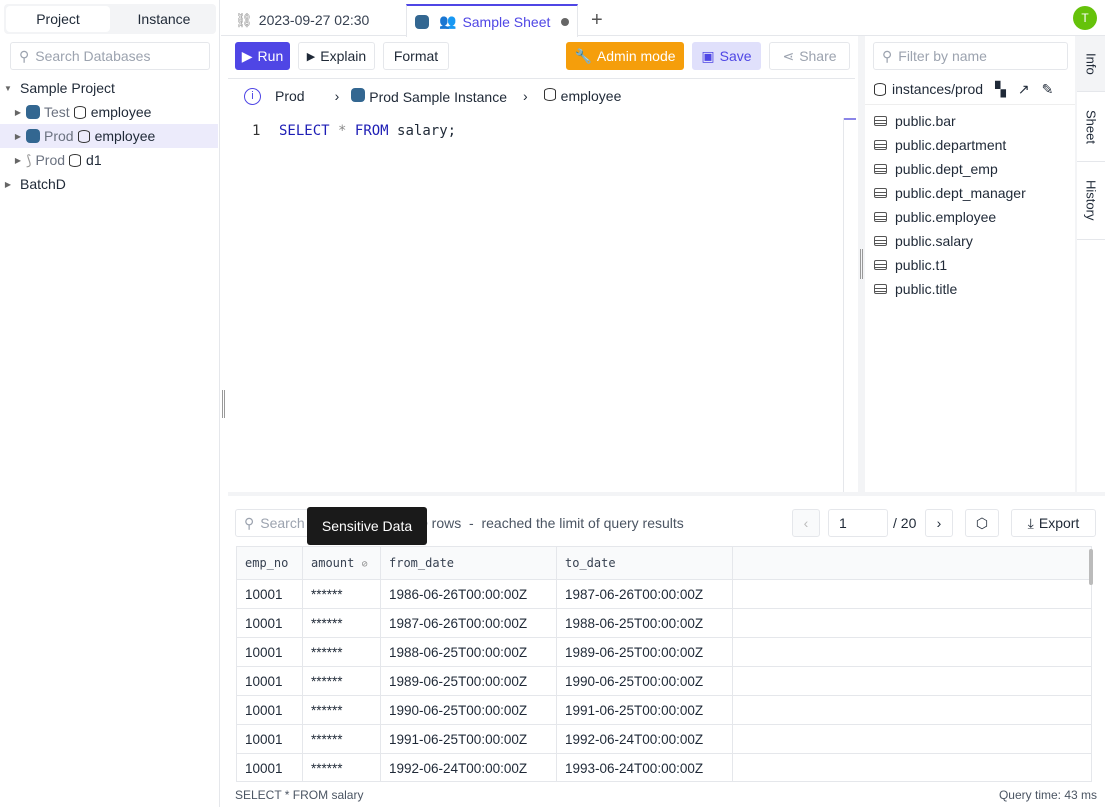 This screenshot has width=1105, height=807. What do you see at coordinates (164, 19) in the screenshot?
I see `tab-instance: Instance` at bounding box center [164, 19].